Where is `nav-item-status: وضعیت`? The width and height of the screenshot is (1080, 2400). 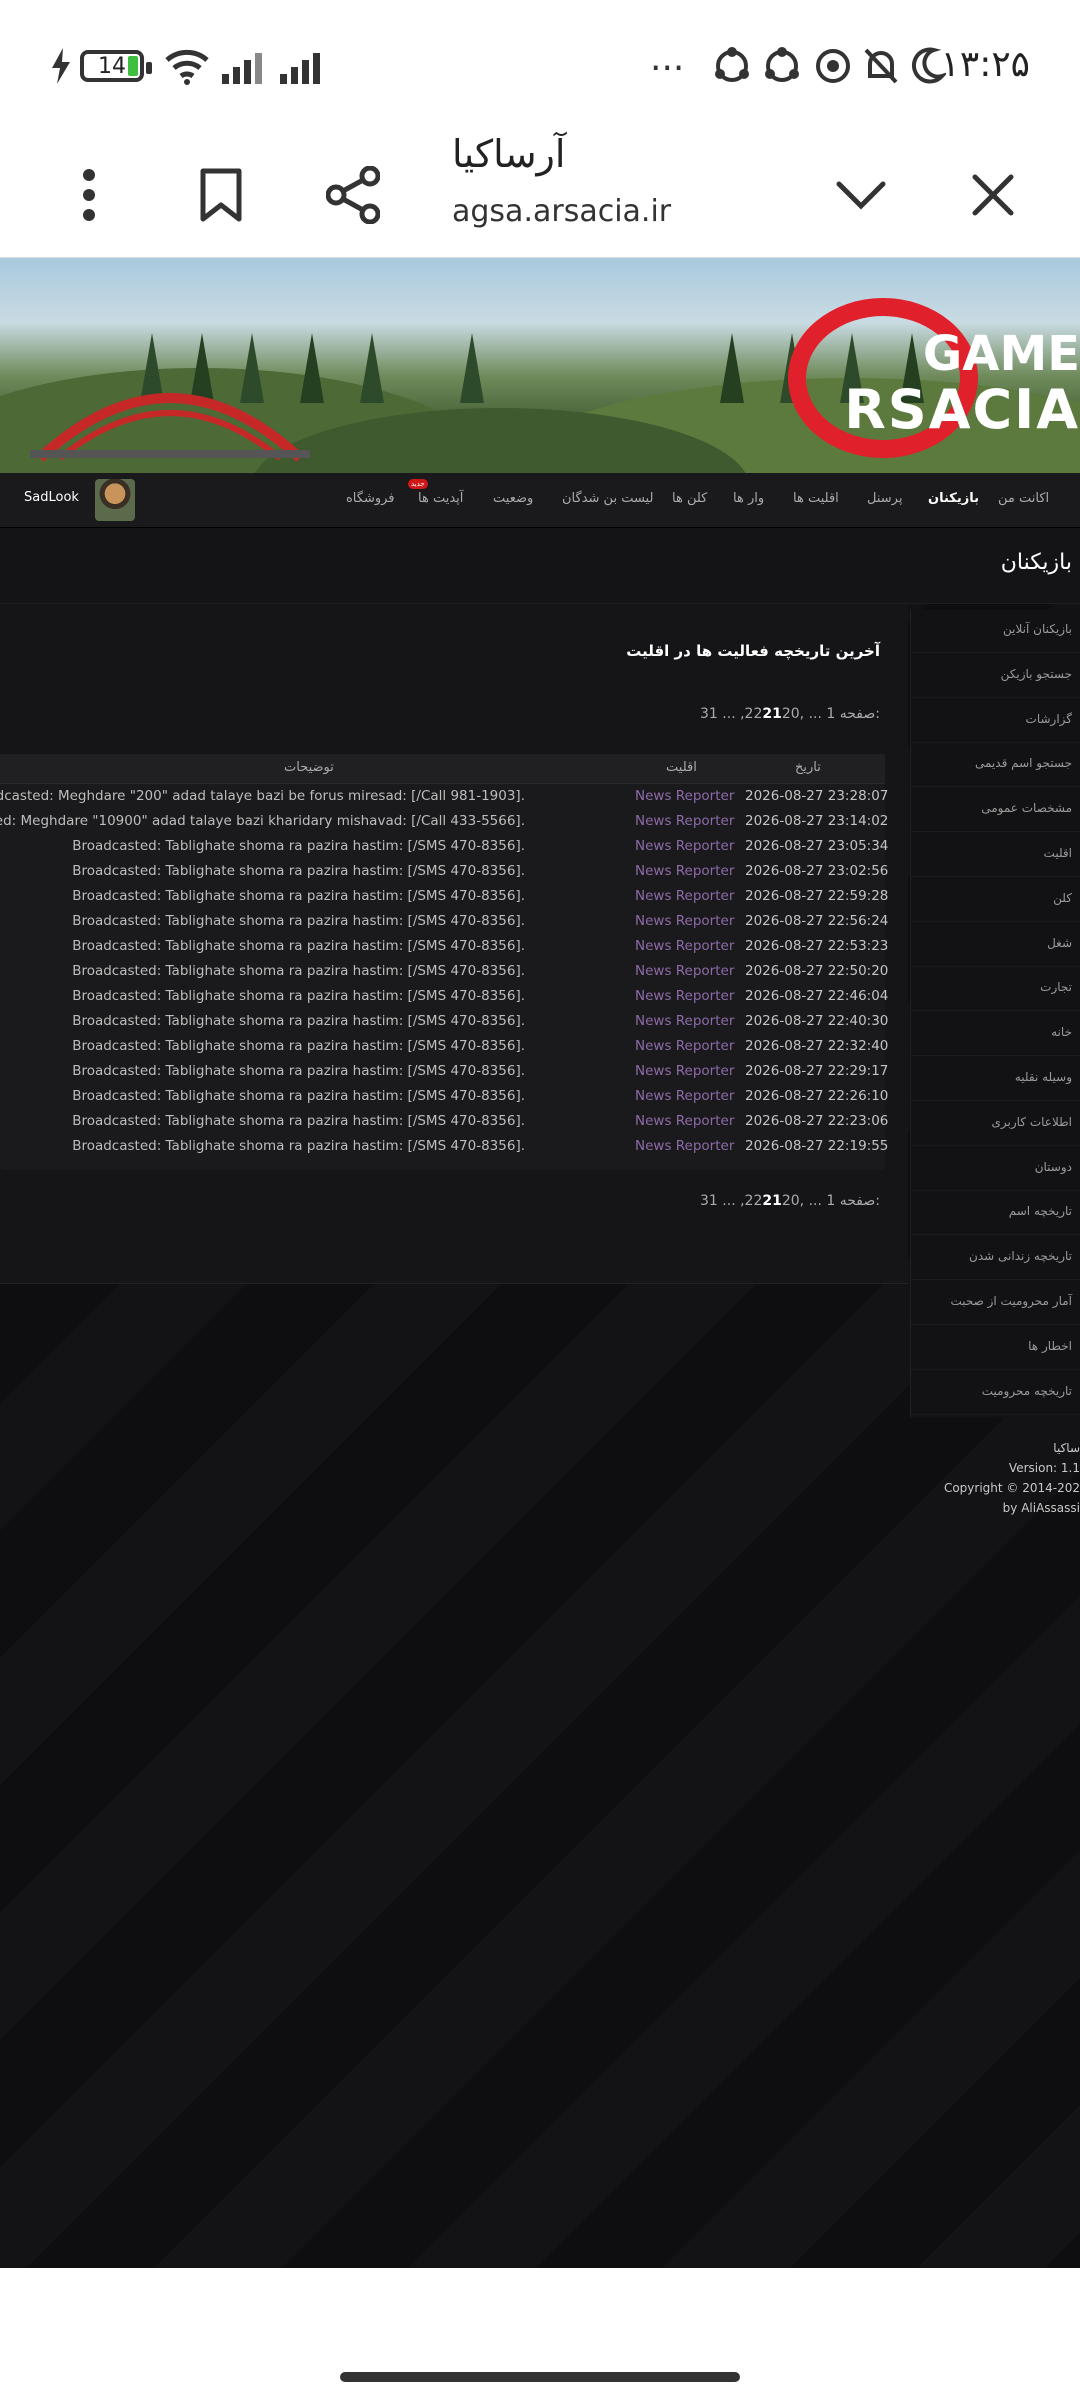 nav-item-status: وضعیت is located at coordinates (513, 498).